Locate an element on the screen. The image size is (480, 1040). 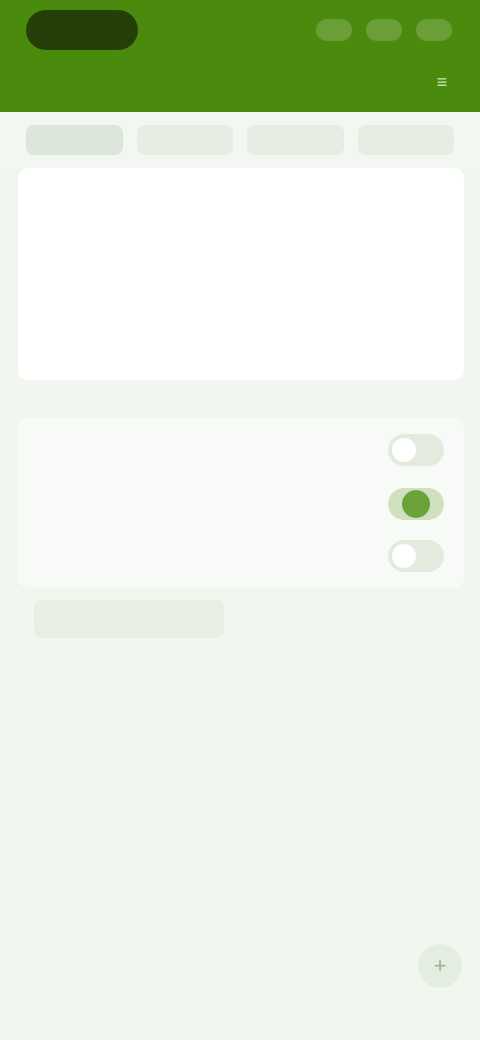
menu-icon: ≡ is located at coordinates (442, 82).